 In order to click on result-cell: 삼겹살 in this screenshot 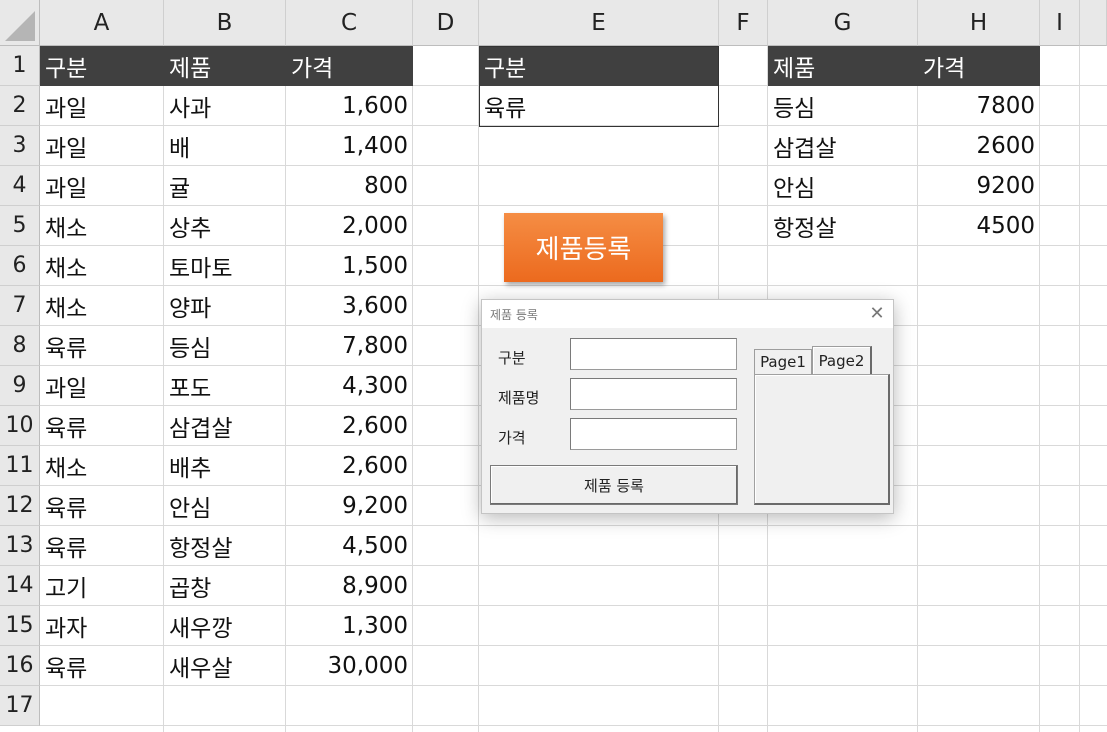, I will do `click(843, 146)`.